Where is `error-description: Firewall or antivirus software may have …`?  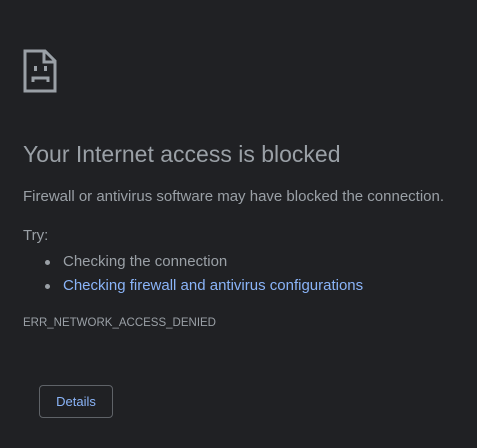 error-description: Firewall or antivirus software may have … is located at coordinates (234, 196).